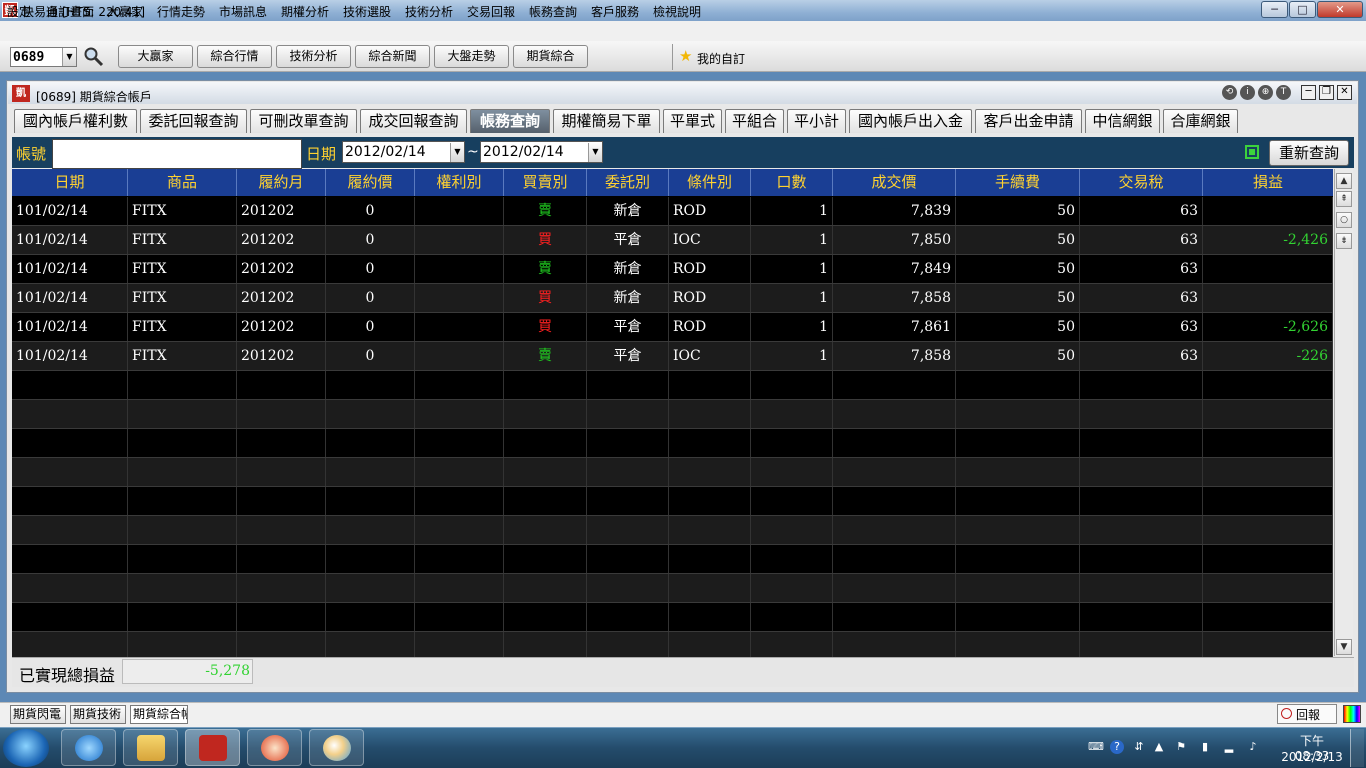 The width and height of the screenshot is (1366, 768). I want to click on column-header-condition: 條件別, so click(710, 182).